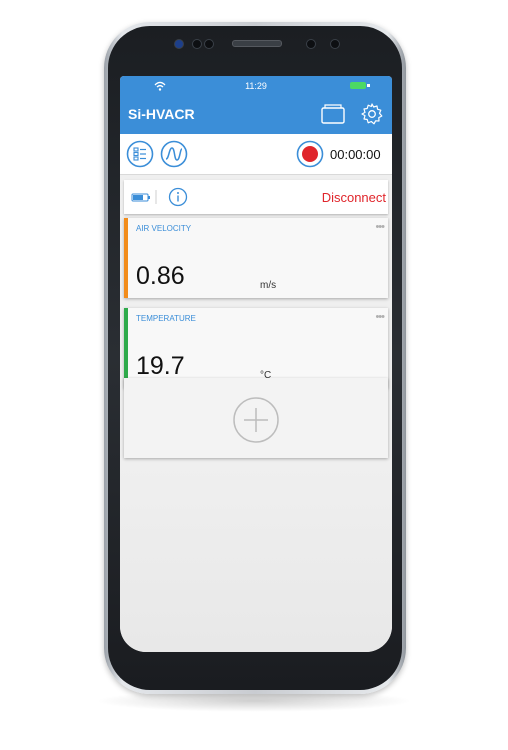 This screenshot has width=508, height=750. Describe the element at coordinates (160, 366) in the screenshot. I see `card-value: 19.7` at that location.